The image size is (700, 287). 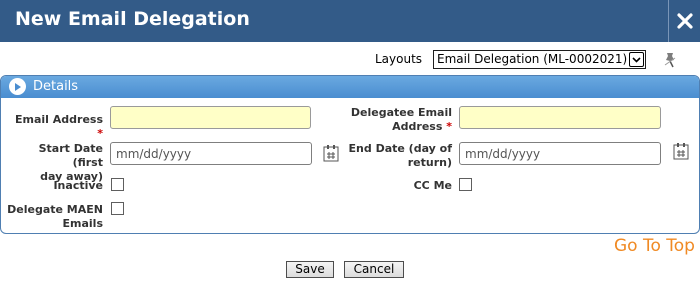 I want to click on cc-me-label: CC Me, so click(x=432, y=185).